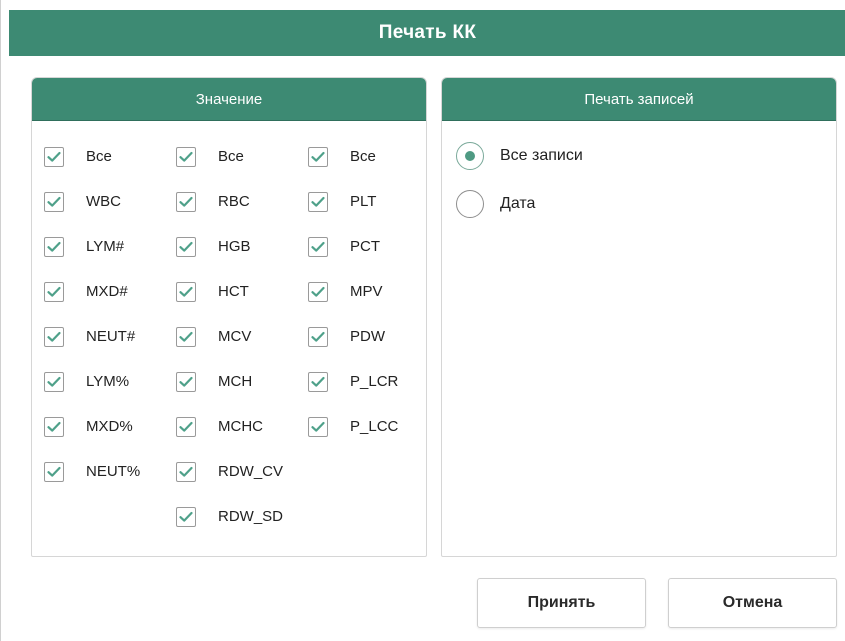 This screenshot has height=641, width=845. I want to click on checkbox-label: MCV, so click(235, 336).